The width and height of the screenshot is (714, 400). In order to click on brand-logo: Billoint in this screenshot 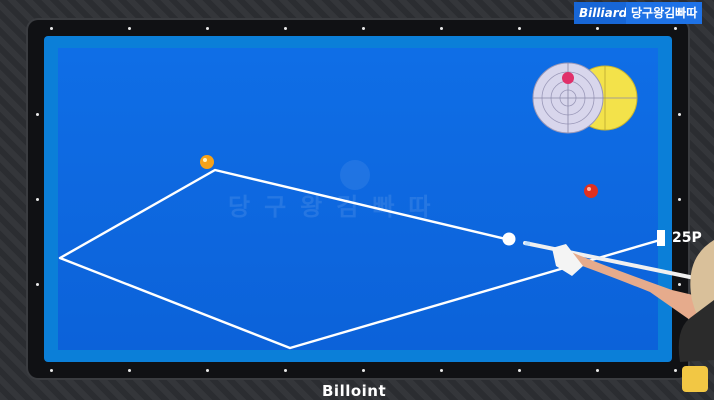, I will do `click(354, 391)`.